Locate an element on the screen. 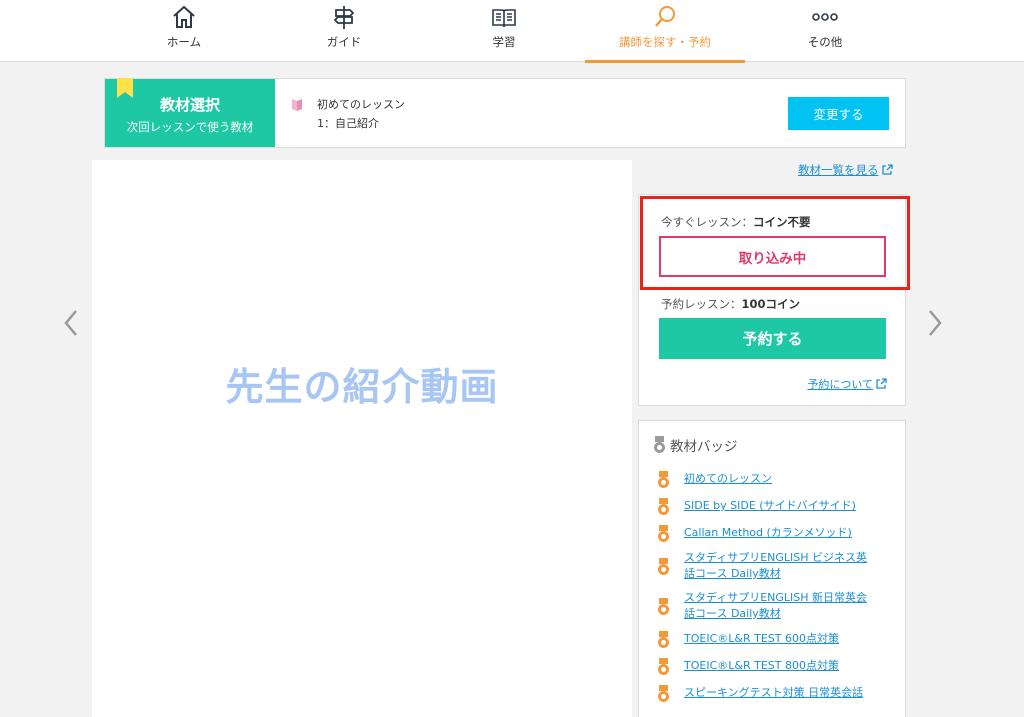 This screenshot has height=717, width=1024. chevron-left-icon is located at coordinates (71, 323).